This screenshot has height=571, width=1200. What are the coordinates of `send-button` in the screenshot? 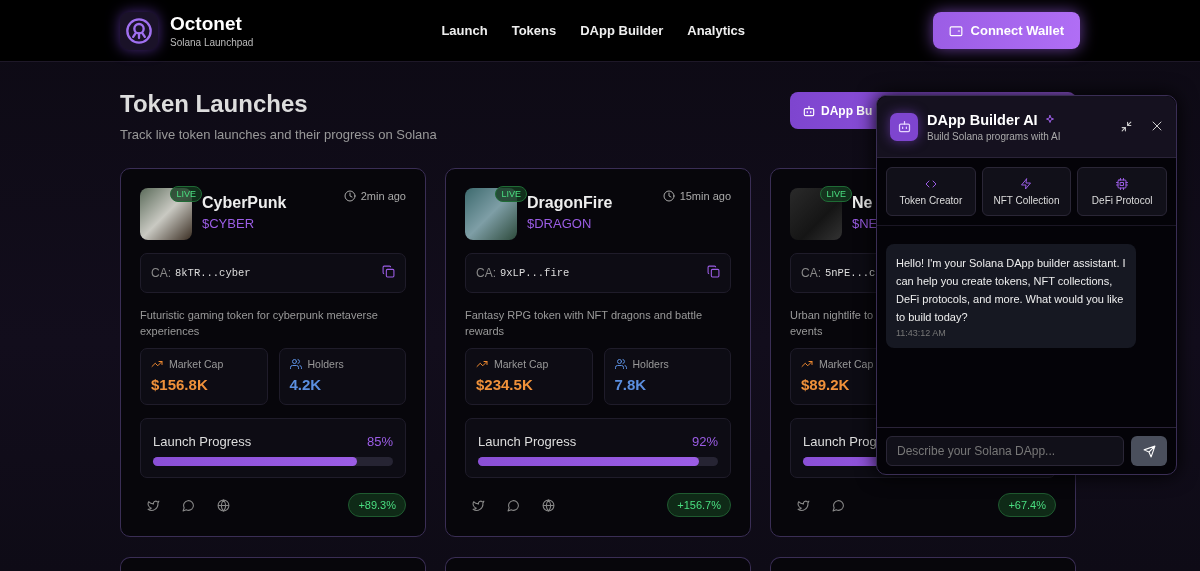 It's located at (1149, 451).